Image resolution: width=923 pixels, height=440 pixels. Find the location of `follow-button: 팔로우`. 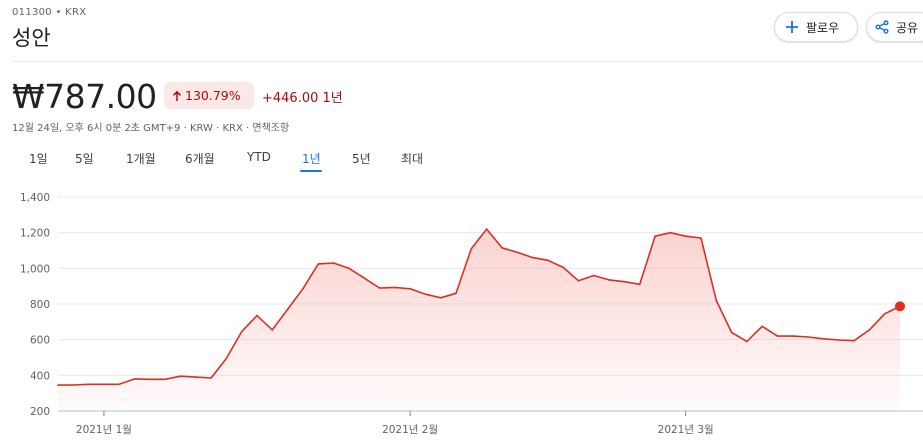

follow-button: 팔로우 is located at coordinates (816, 27).